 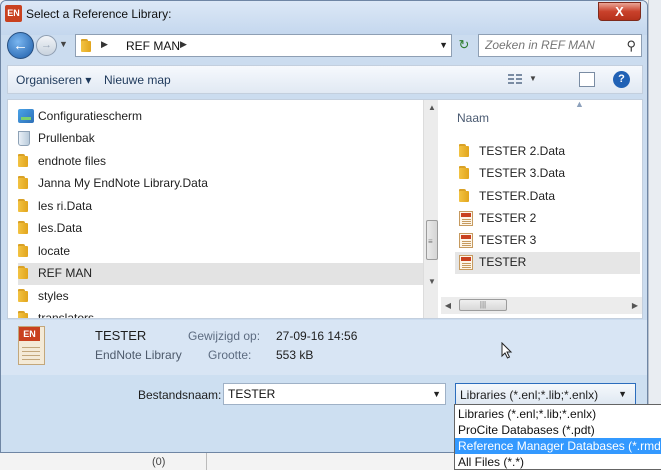 What do you see at coordinates (24, 138) in the screenshot?
I see `recycle-bin-icon` at bounding box center [24, 138].